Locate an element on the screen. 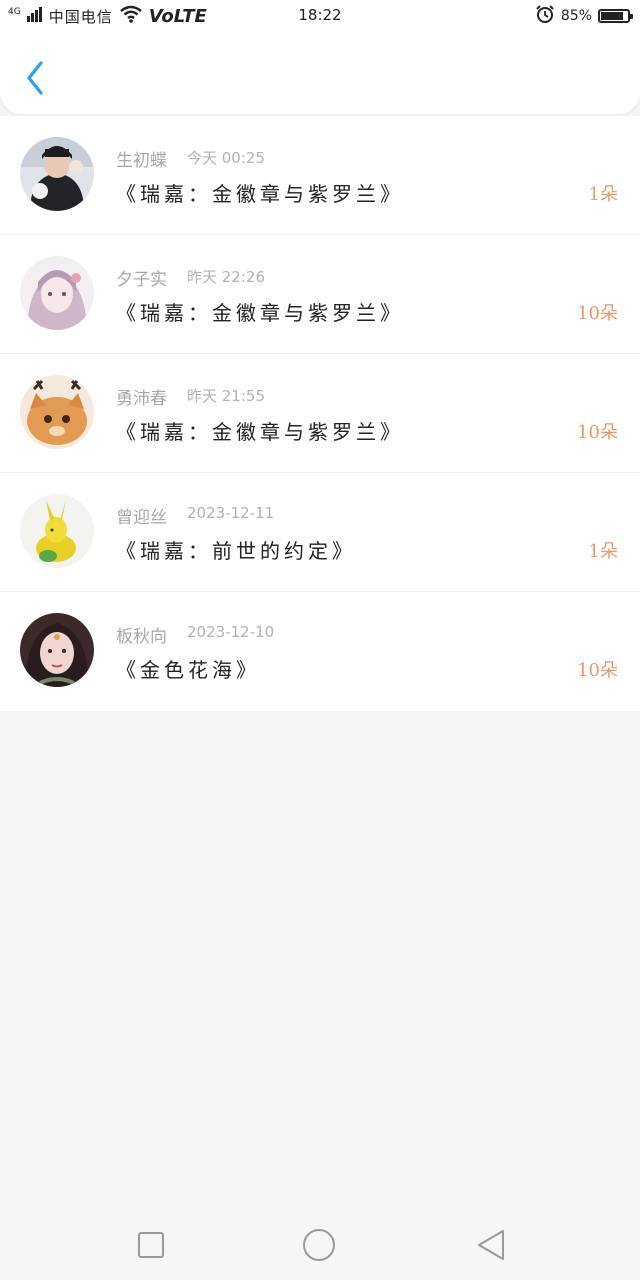 This screenshot has width=640, height=1280. item-meta: 夕子实 昨天 22:26 is located at coordinates (190, 277).